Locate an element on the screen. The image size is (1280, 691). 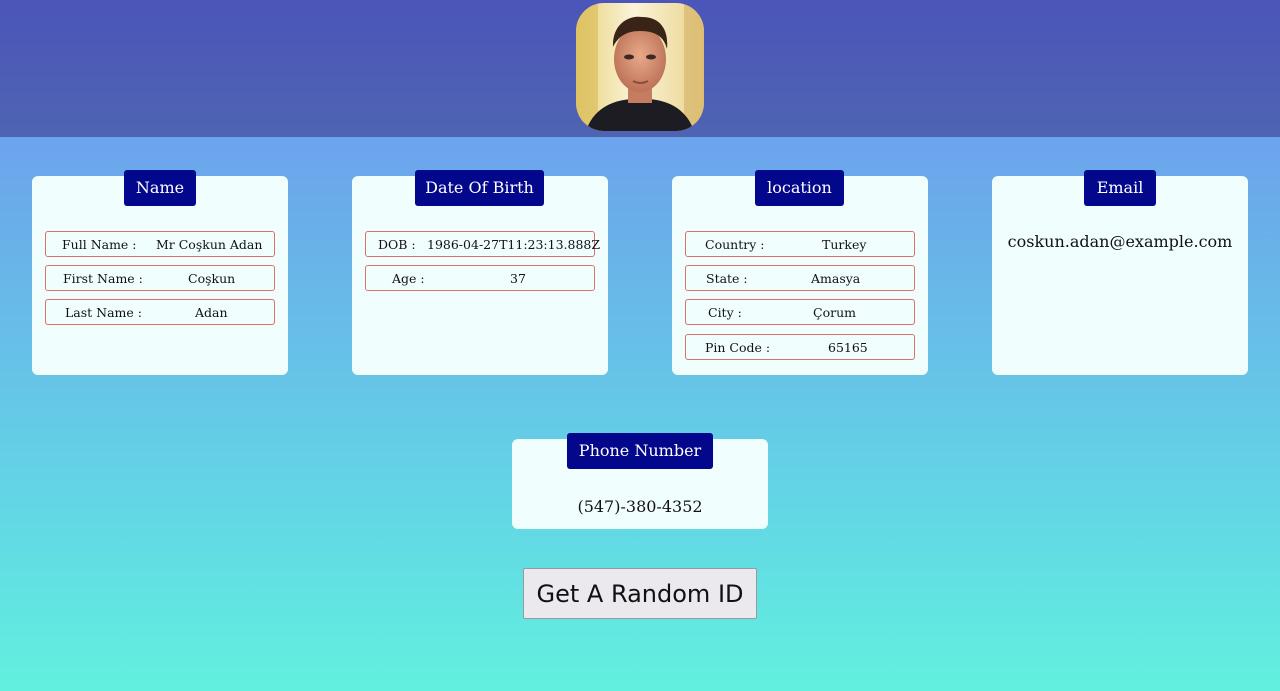
age-value: 37 is located at coordinates (518, 278).